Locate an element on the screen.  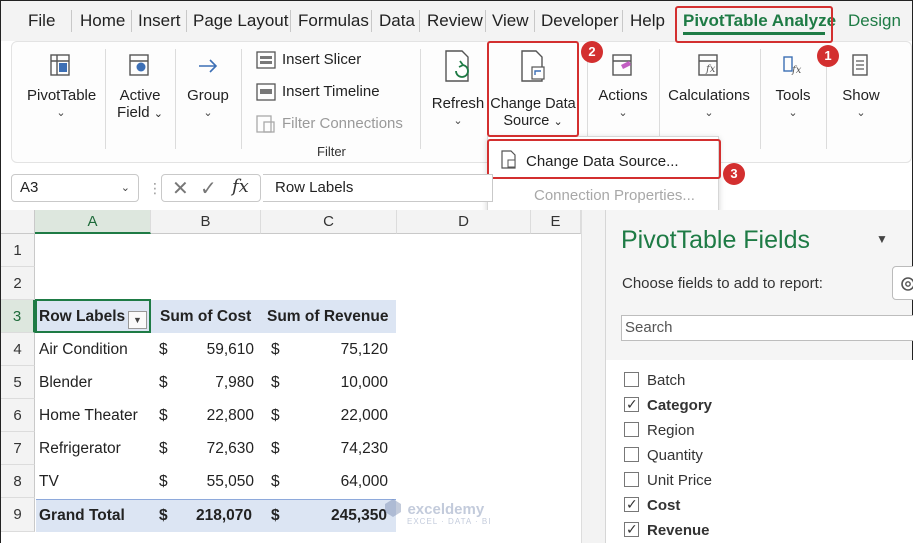
menu-pivottable-analyze: PivotTable Analyze is located at coordinates (759, 21).